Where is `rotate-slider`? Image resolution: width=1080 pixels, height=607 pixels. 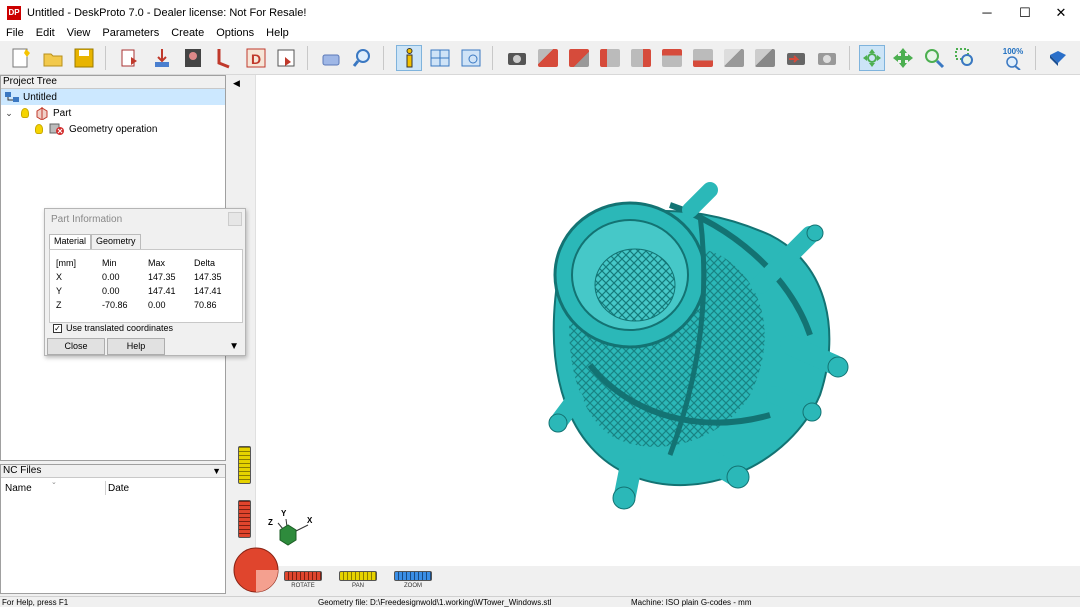 rotate-slider is located at coordinates (303, 576).